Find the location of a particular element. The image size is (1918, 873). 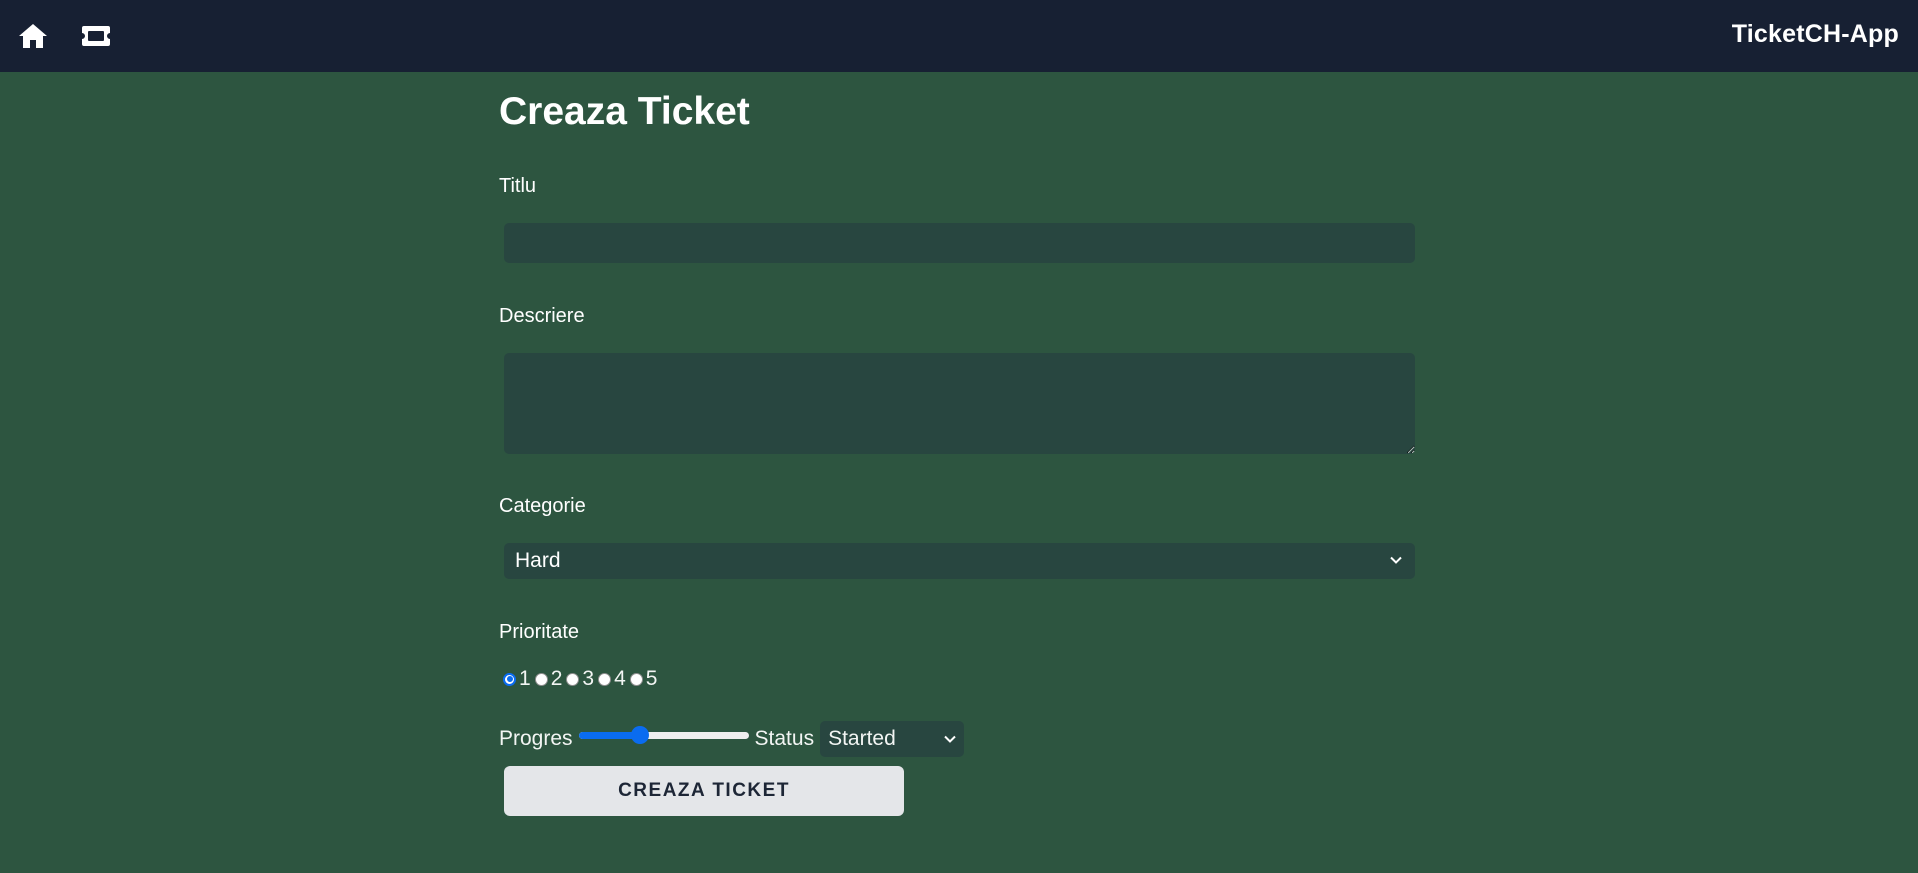

prioritate-option-2: 2 is located at coordinates (550, 679).